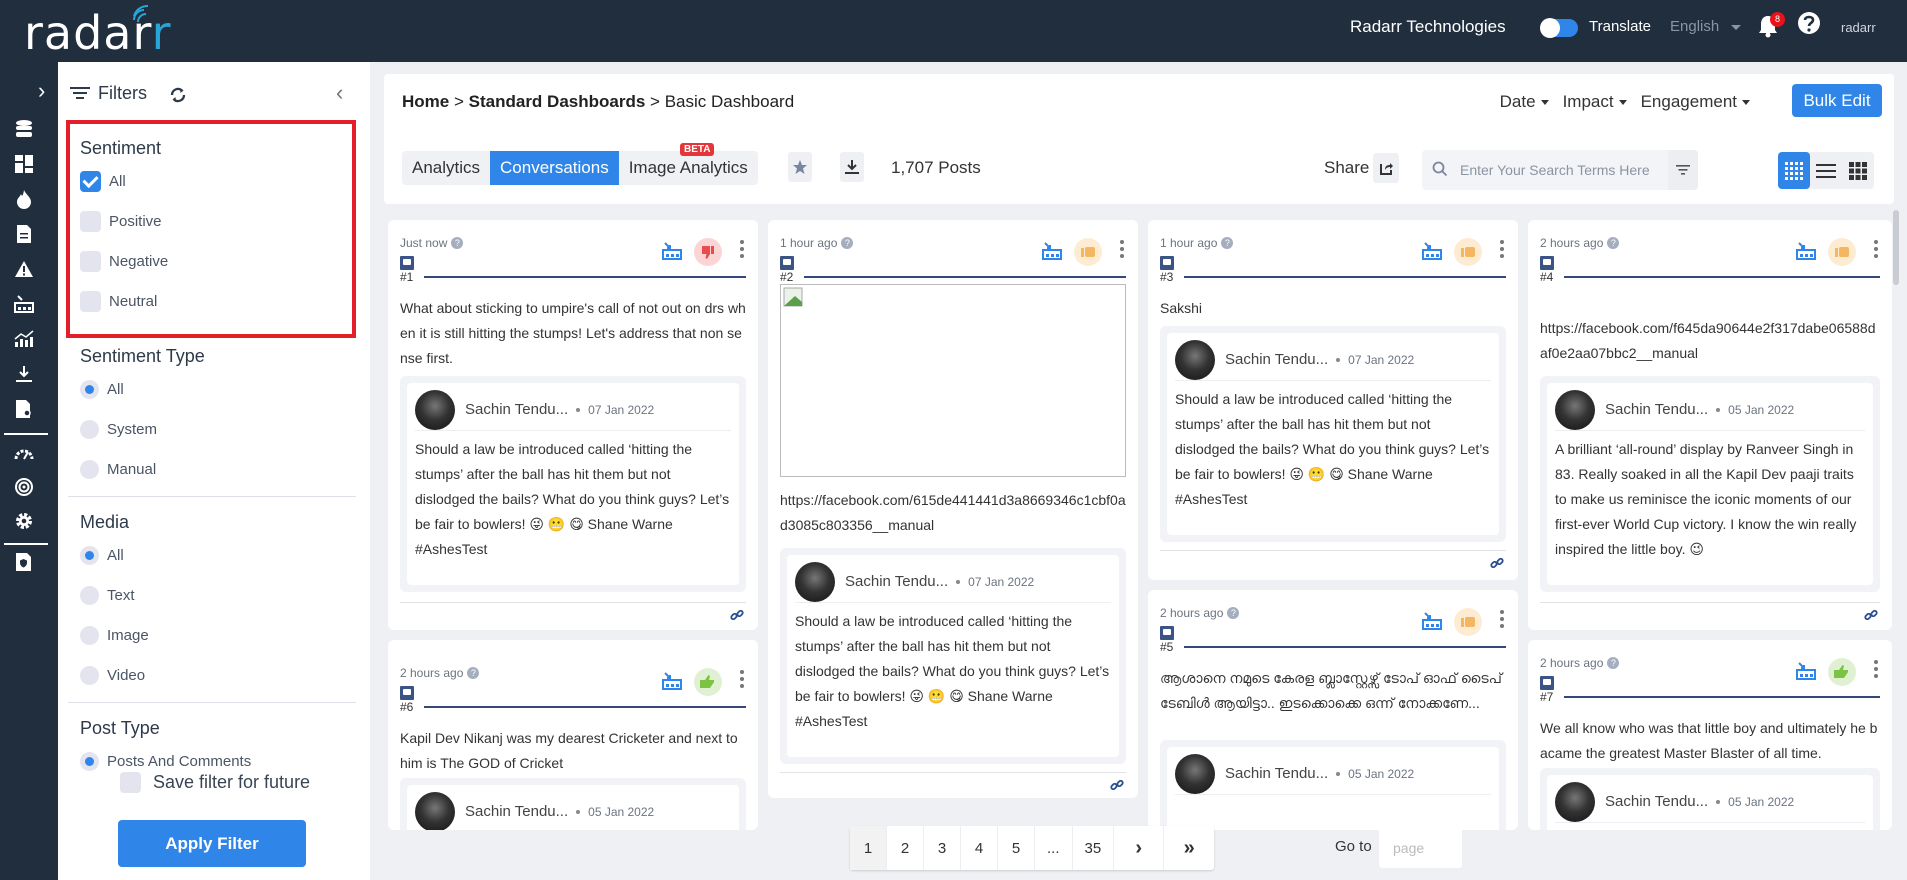 This screenshot has height=880, width=1907. Describe the element at coordinates (103, 181) in the screenshot. I see `sentiment-all-checkbox: All` at that location.